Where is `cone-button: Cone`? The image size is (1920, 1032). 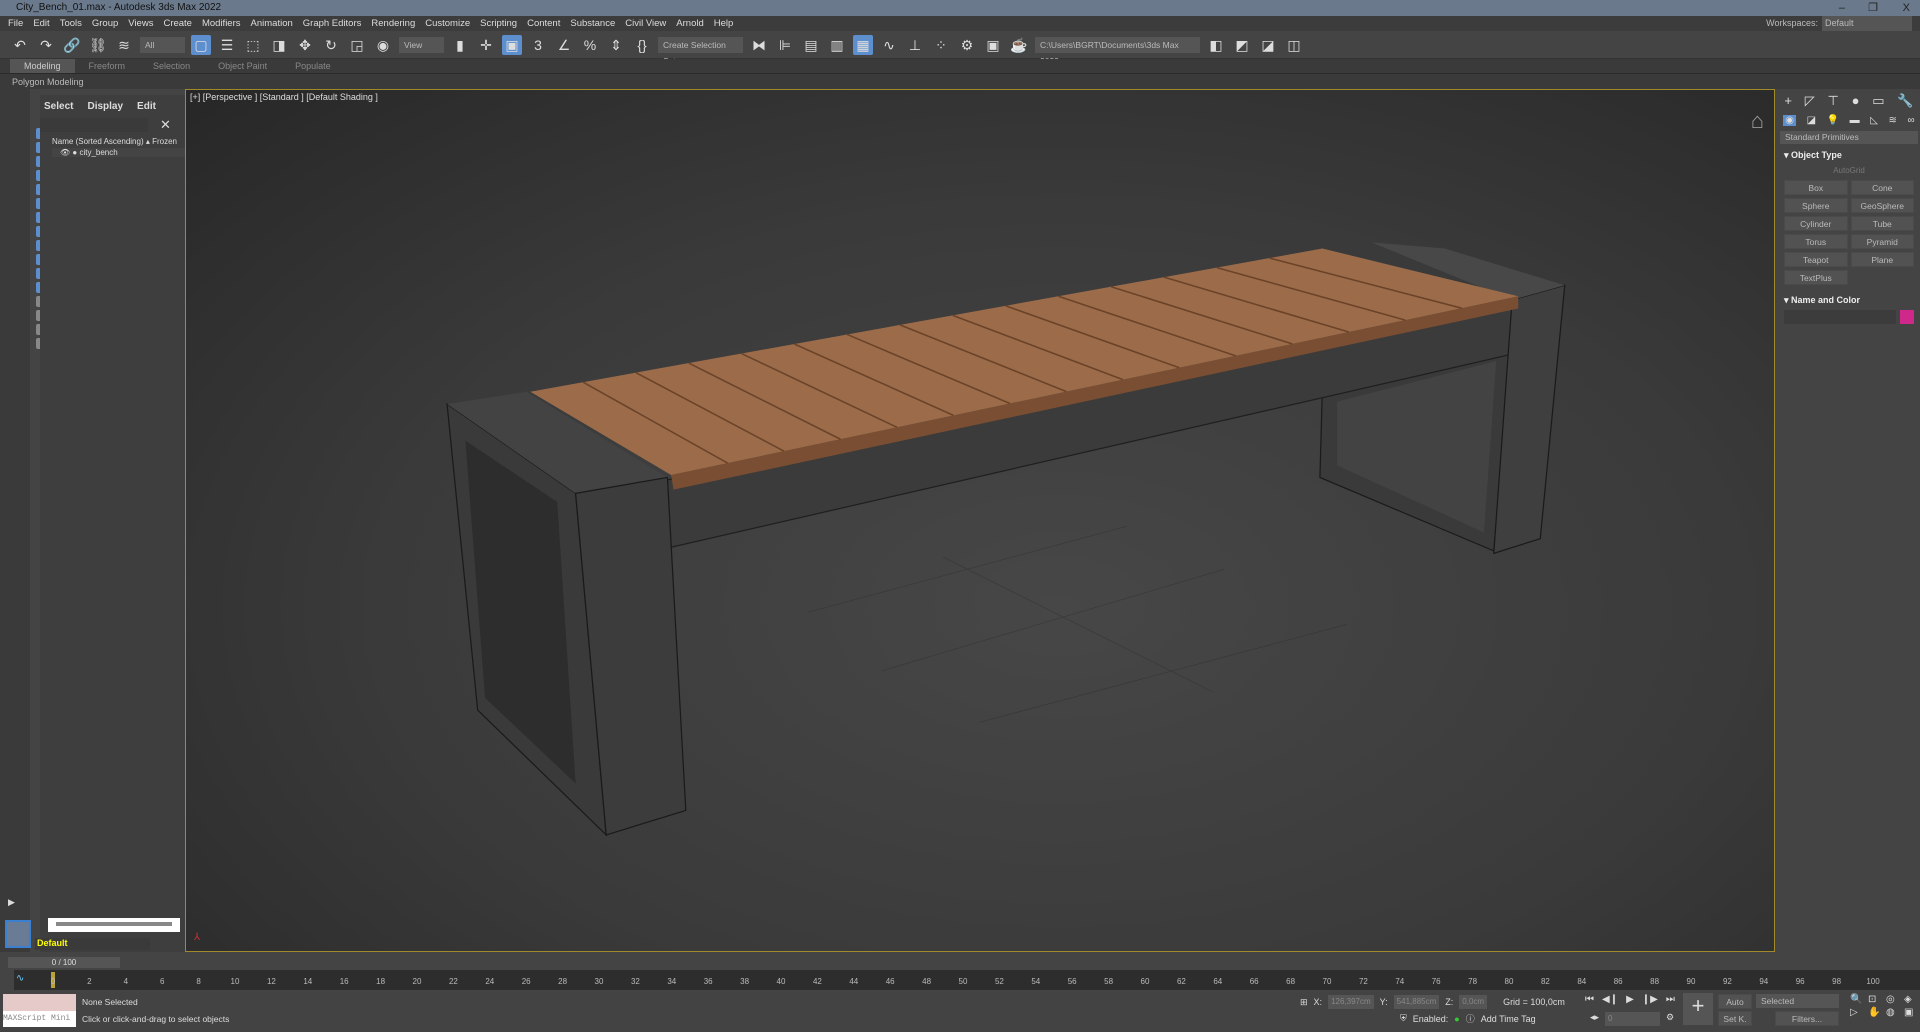 cone-button: Cone is located at coordinates (1882, 187).